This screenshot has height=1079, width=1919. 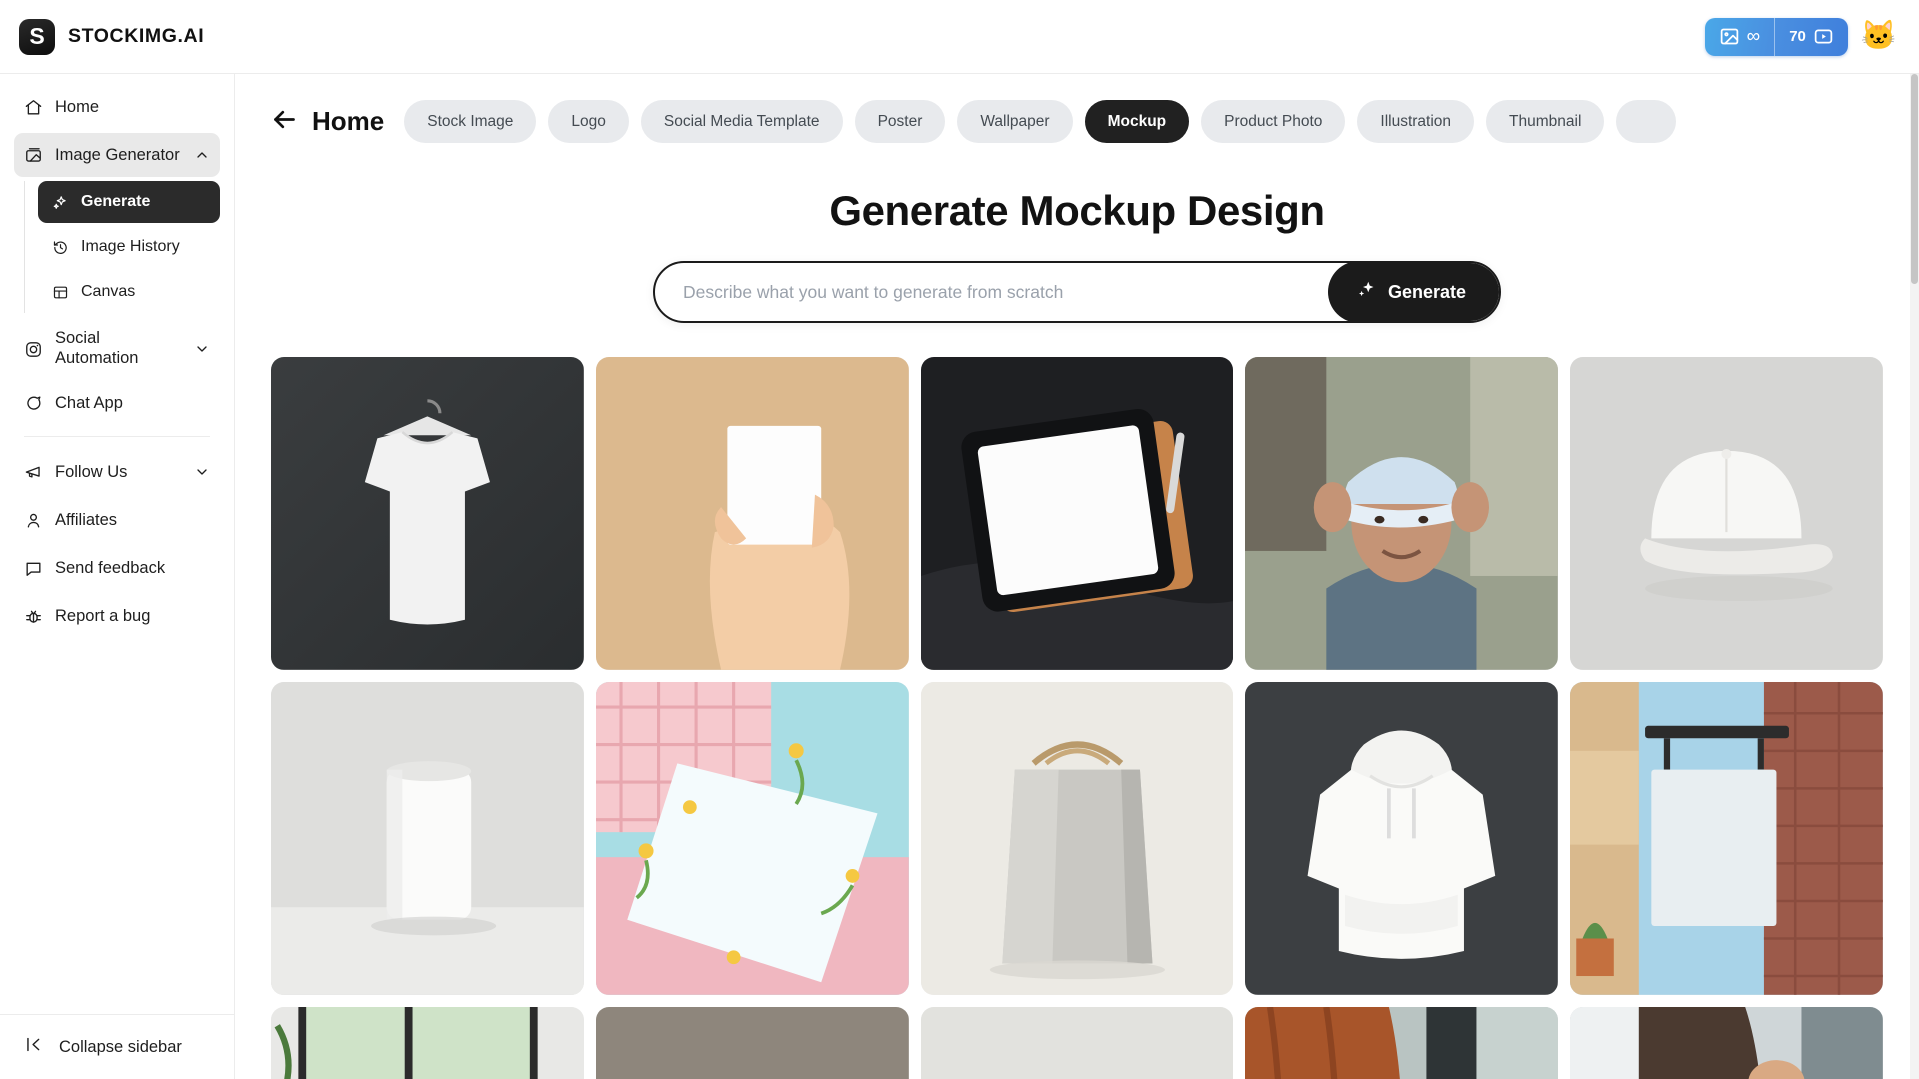 I want to click on stockimg-logo-icon: S, so click(x=37, y=36).